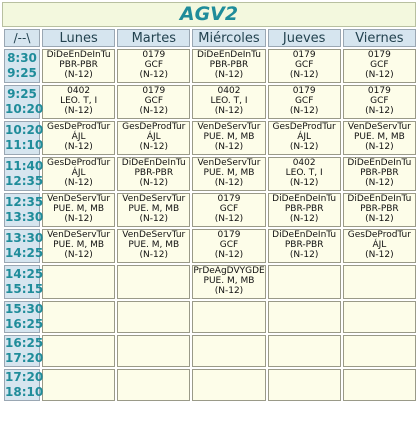 This screenshot has height=432, width=419. Describe the element at coordinates (210, 385) in the screenshot. I see `timetable-row: 17:20 18:10` at that location.